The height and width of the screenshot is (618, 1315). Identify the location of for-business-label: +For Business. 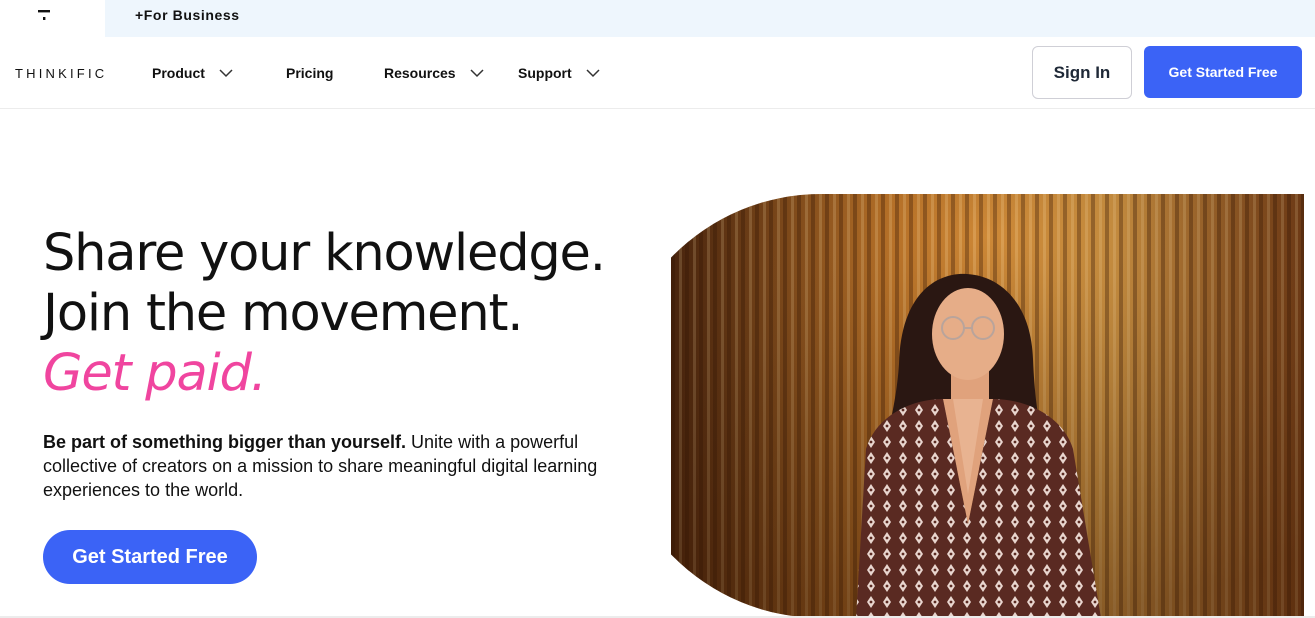
(187, 15).